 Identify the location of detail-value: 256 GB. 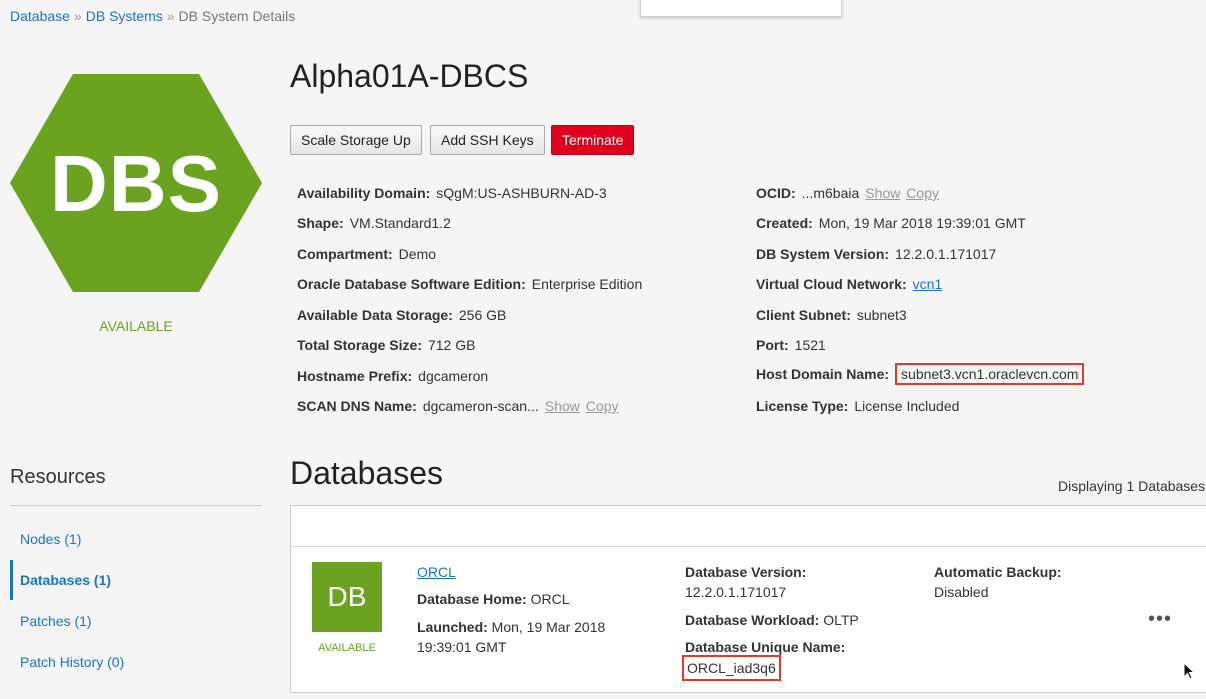
(482, 315).